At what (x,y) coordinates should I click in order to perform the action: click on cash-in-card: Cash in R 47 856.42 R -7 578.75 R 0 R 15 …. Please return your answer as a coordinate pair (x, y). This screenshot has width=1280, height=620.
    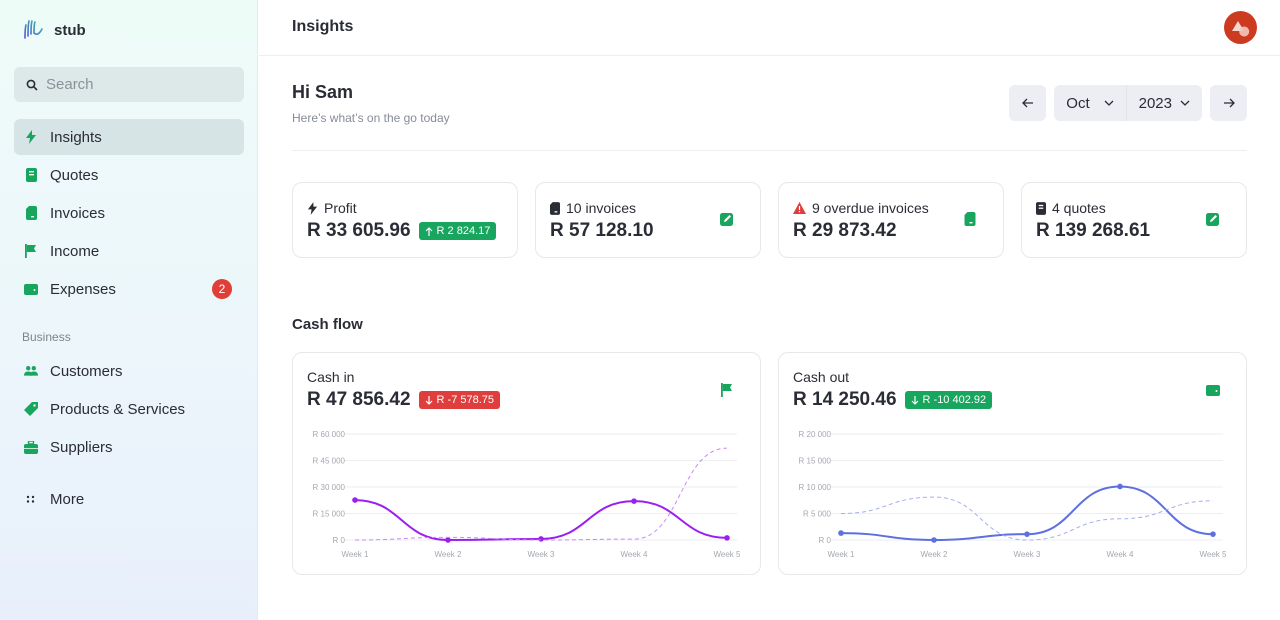
    Looking at the image, I should click on (526, 463).